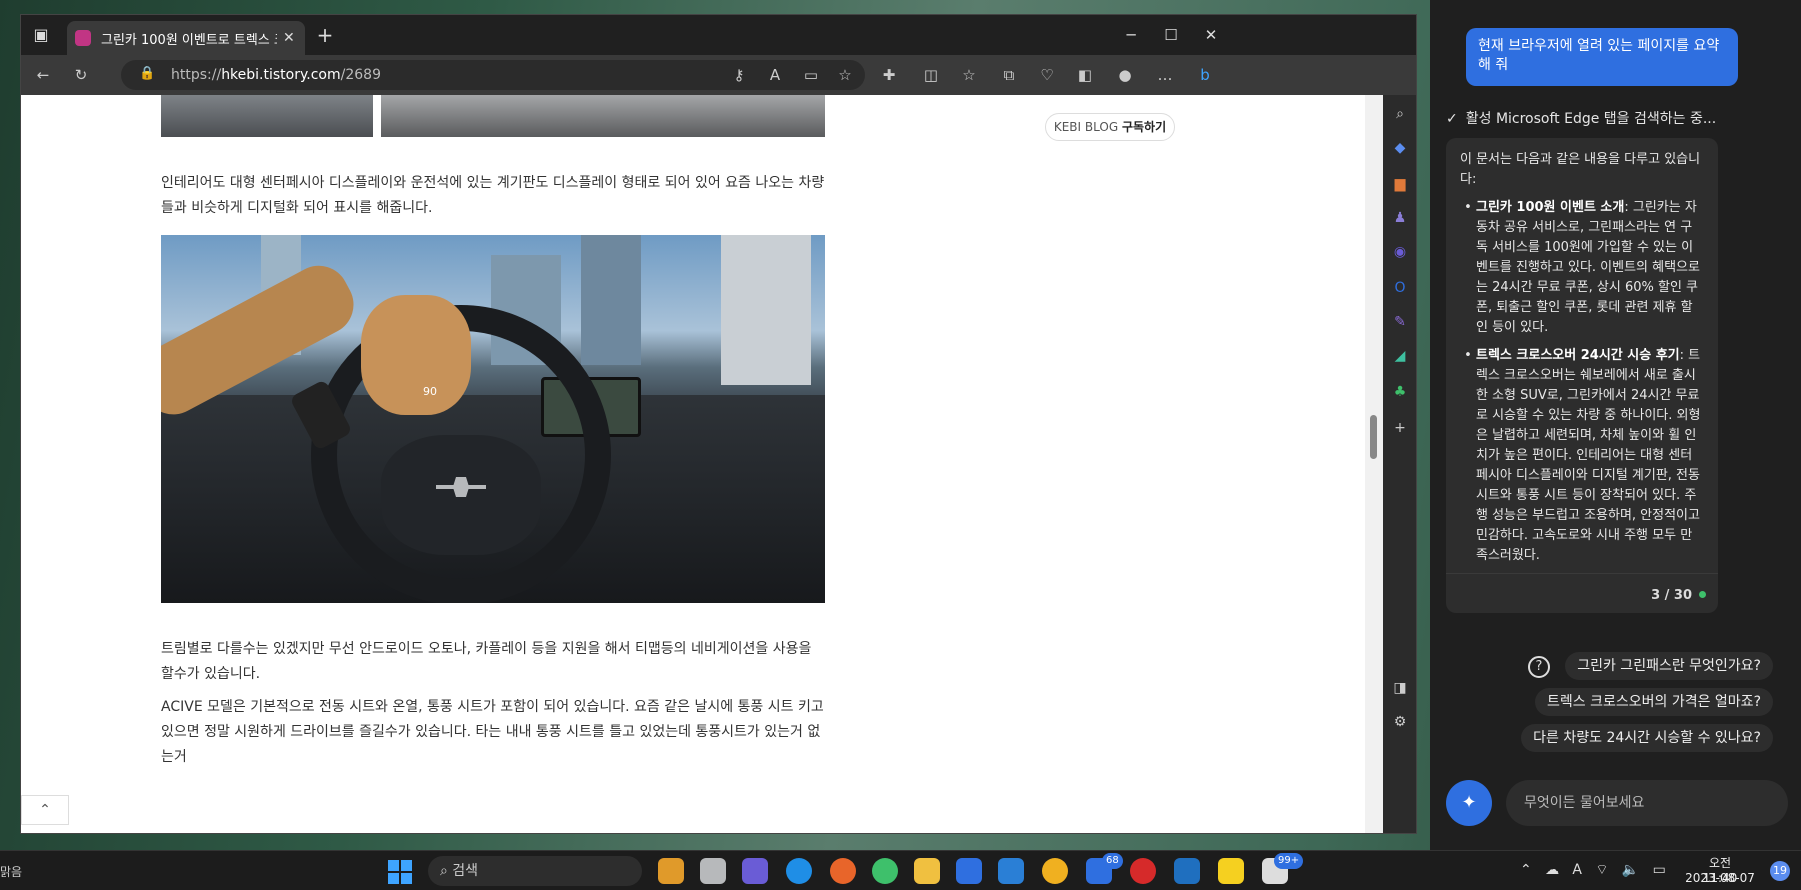  What do you see at coordinates (1469, 803) in the screenshot?
I see `new-topic-button: ✦` at bounding box center [1469, 803].